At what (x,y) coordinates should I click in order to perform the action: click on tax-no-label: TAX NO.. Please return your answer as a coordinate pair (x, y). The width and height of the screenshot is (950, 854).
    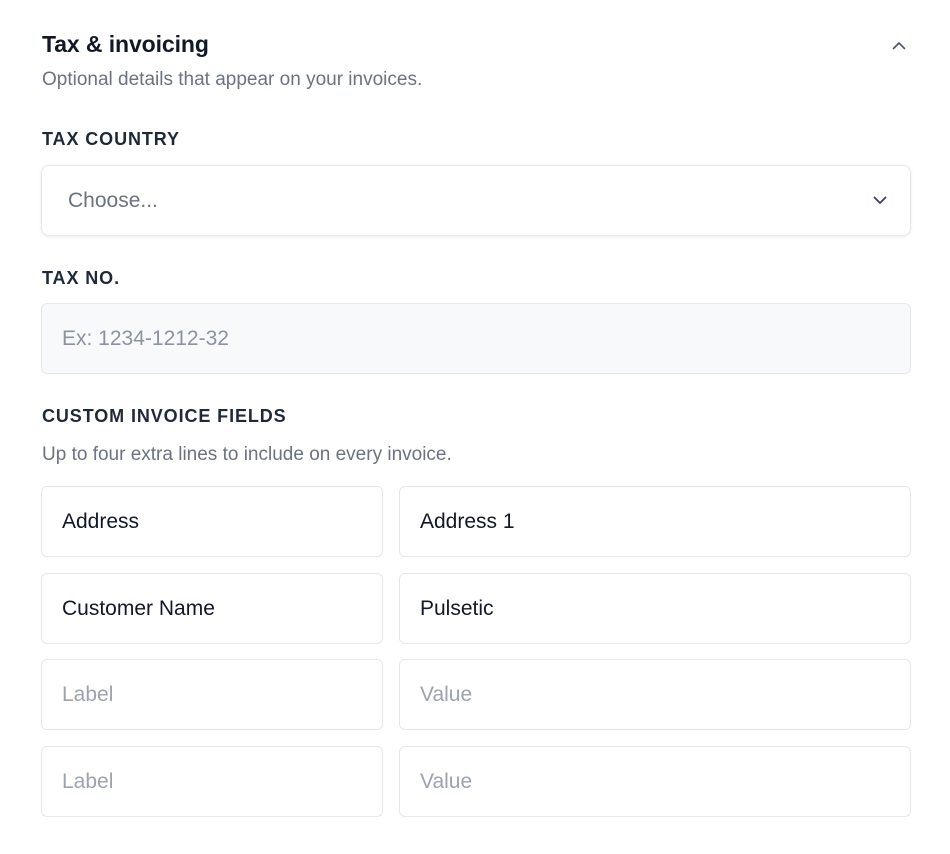
    Looking at the image, I should click on (81, 278).